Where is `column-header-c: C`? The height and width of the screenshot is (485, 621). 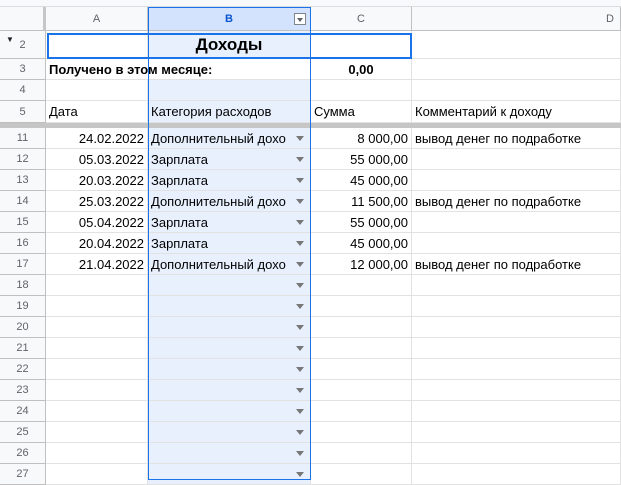
column-header-c: C is located at coordinates (361, 19).